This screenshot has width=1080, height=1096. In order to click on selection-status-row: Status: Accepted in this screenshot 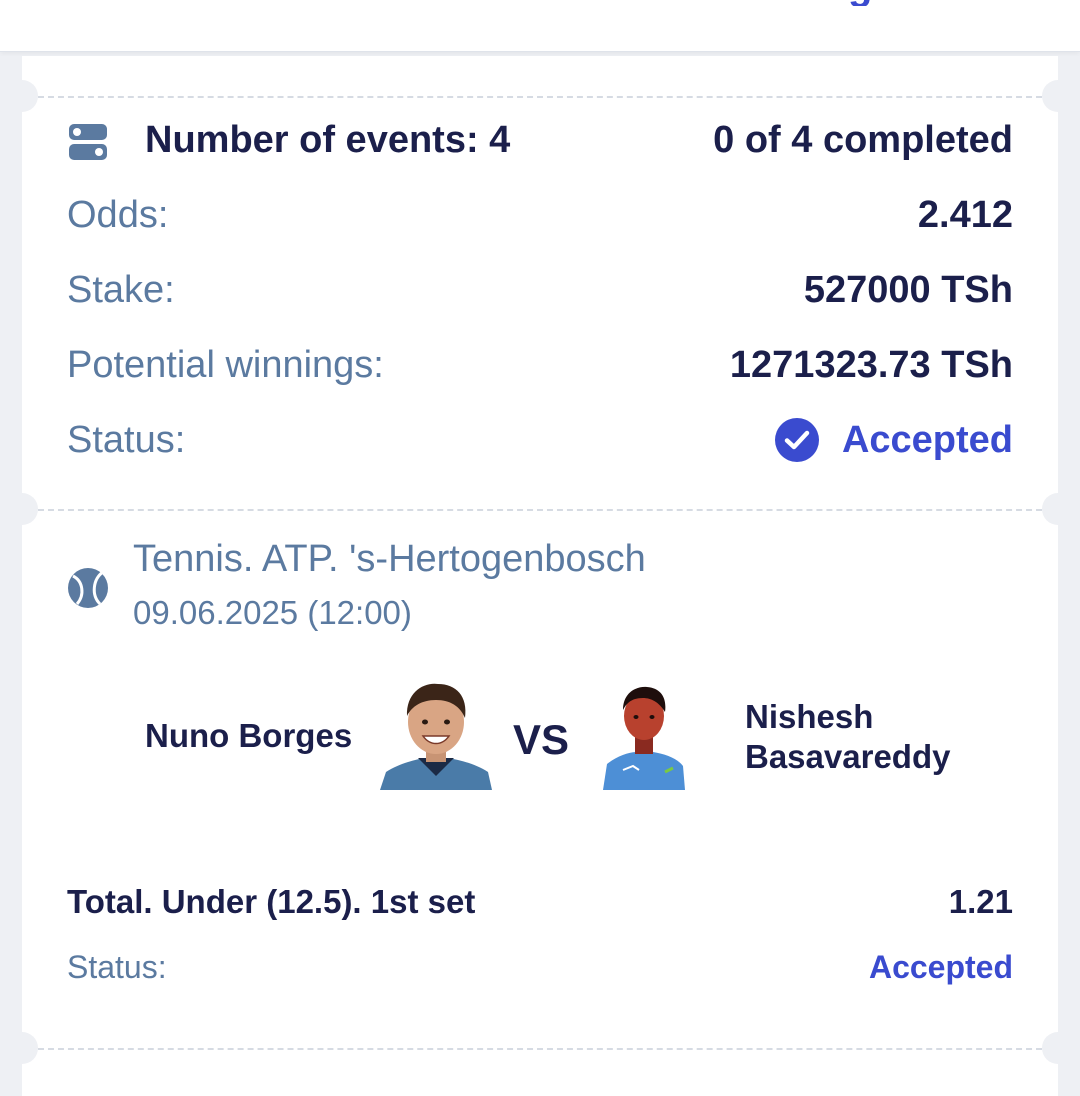, I will do `click(540, 967)`.